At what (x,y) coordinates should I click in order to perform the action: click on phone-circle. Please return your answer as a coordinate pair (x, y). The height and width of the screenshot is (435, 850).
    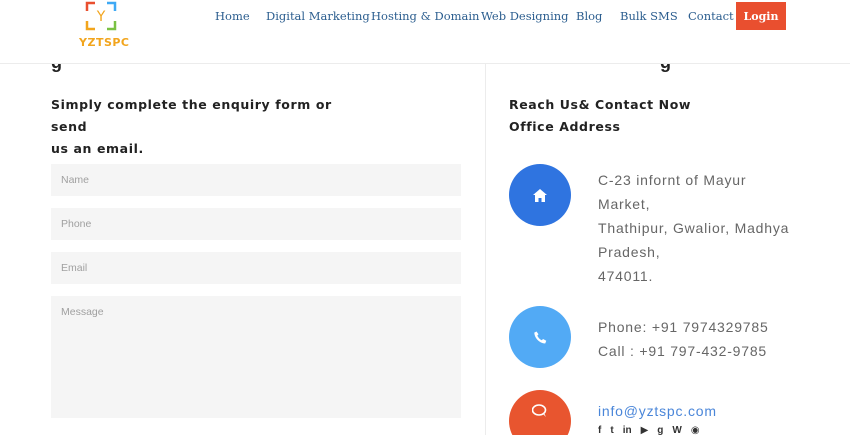
    Looking at the image, I should click on (540, 337).